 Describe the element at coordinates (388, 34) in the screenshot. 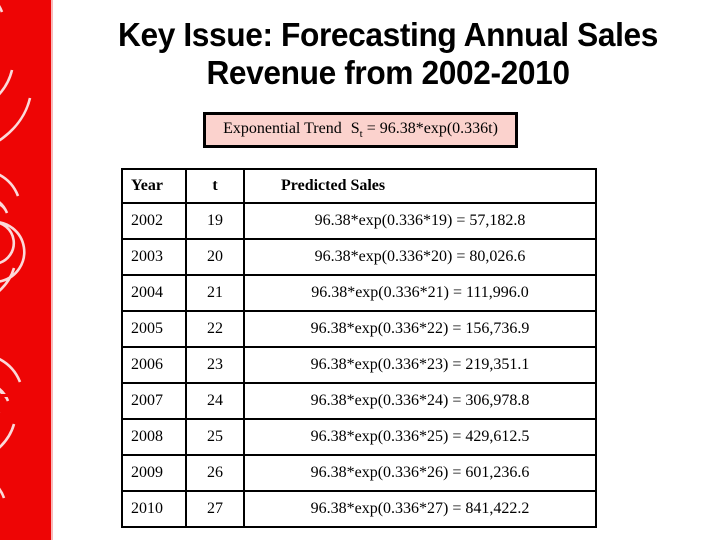

I see `page-title-line-1: Key Issue: Forecasting Annual Sales` at that location.